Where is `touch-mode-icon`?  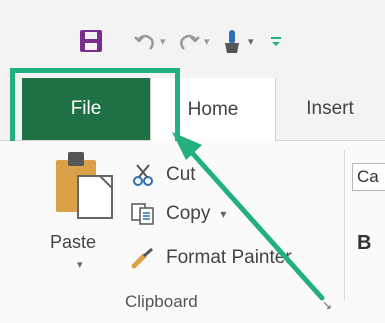
touch-mode-icon is located at coordinates (232, 41).